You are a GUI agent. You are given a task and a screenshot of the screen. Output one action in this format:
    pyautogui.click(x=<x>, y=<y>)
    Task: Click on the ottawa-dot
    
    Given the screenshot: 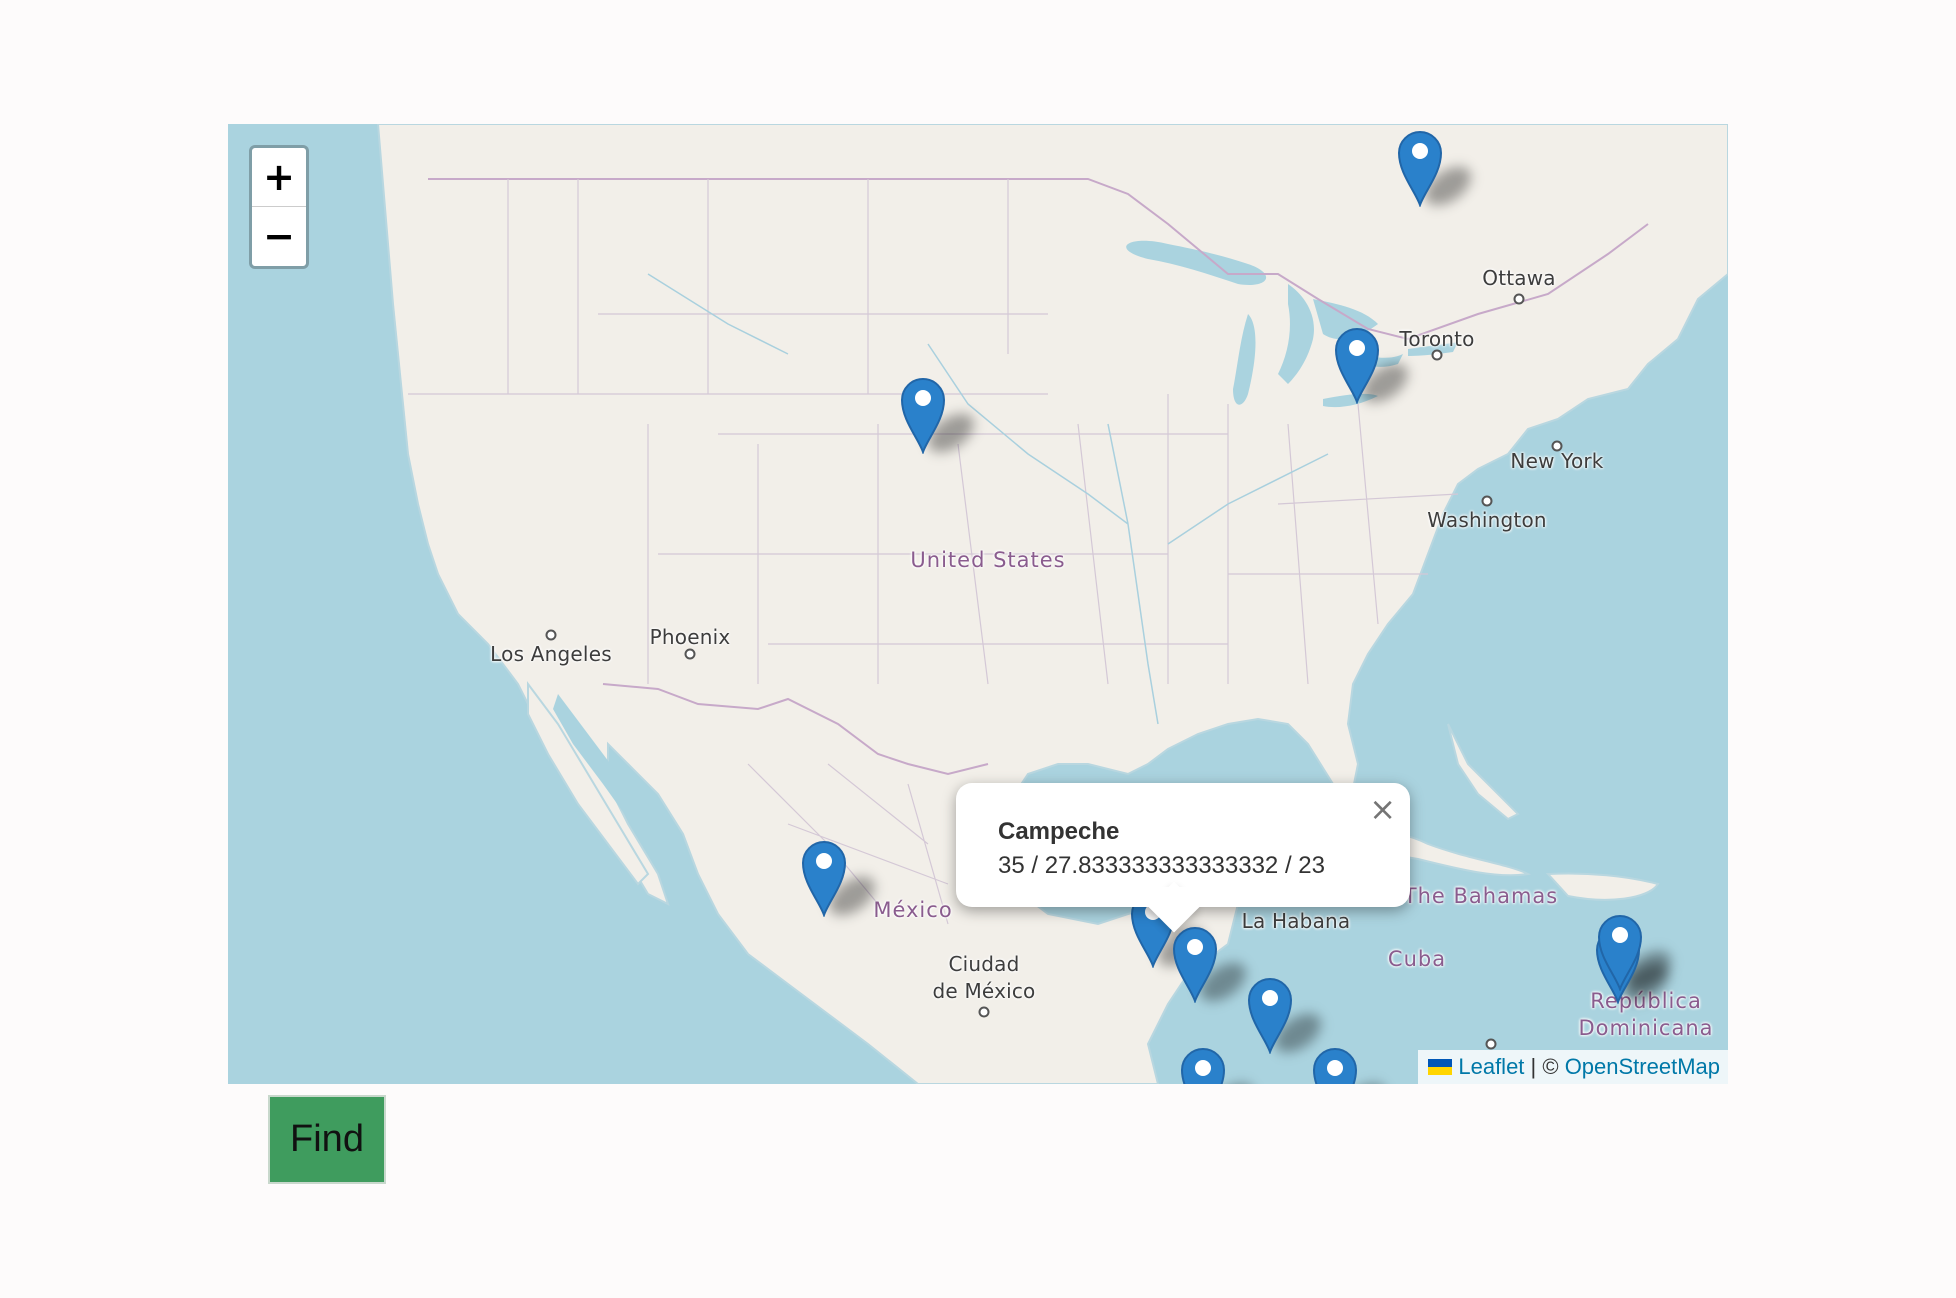 What is the action you would take?
    pyautogui.click(x=1519, y=299)
    